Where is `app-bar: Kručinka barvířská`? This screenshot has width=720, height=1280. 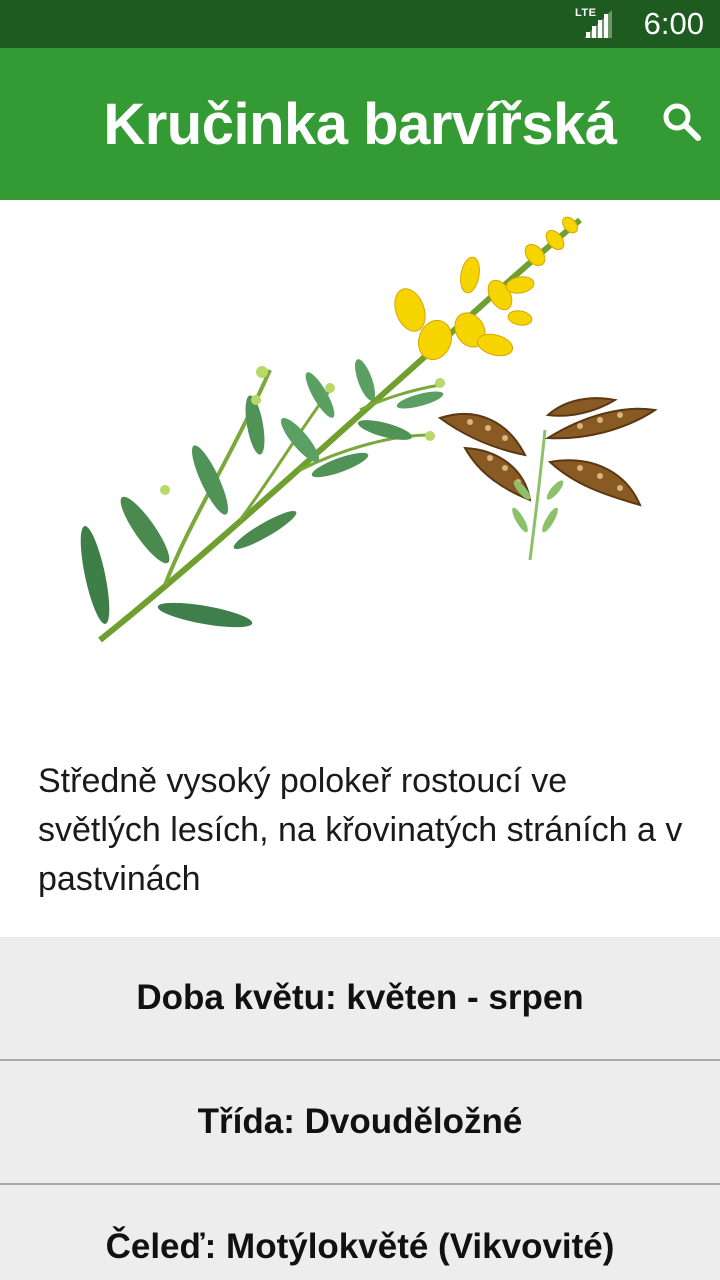 app-bar: Kručinka barvířská is located at coordinates (360, 124).